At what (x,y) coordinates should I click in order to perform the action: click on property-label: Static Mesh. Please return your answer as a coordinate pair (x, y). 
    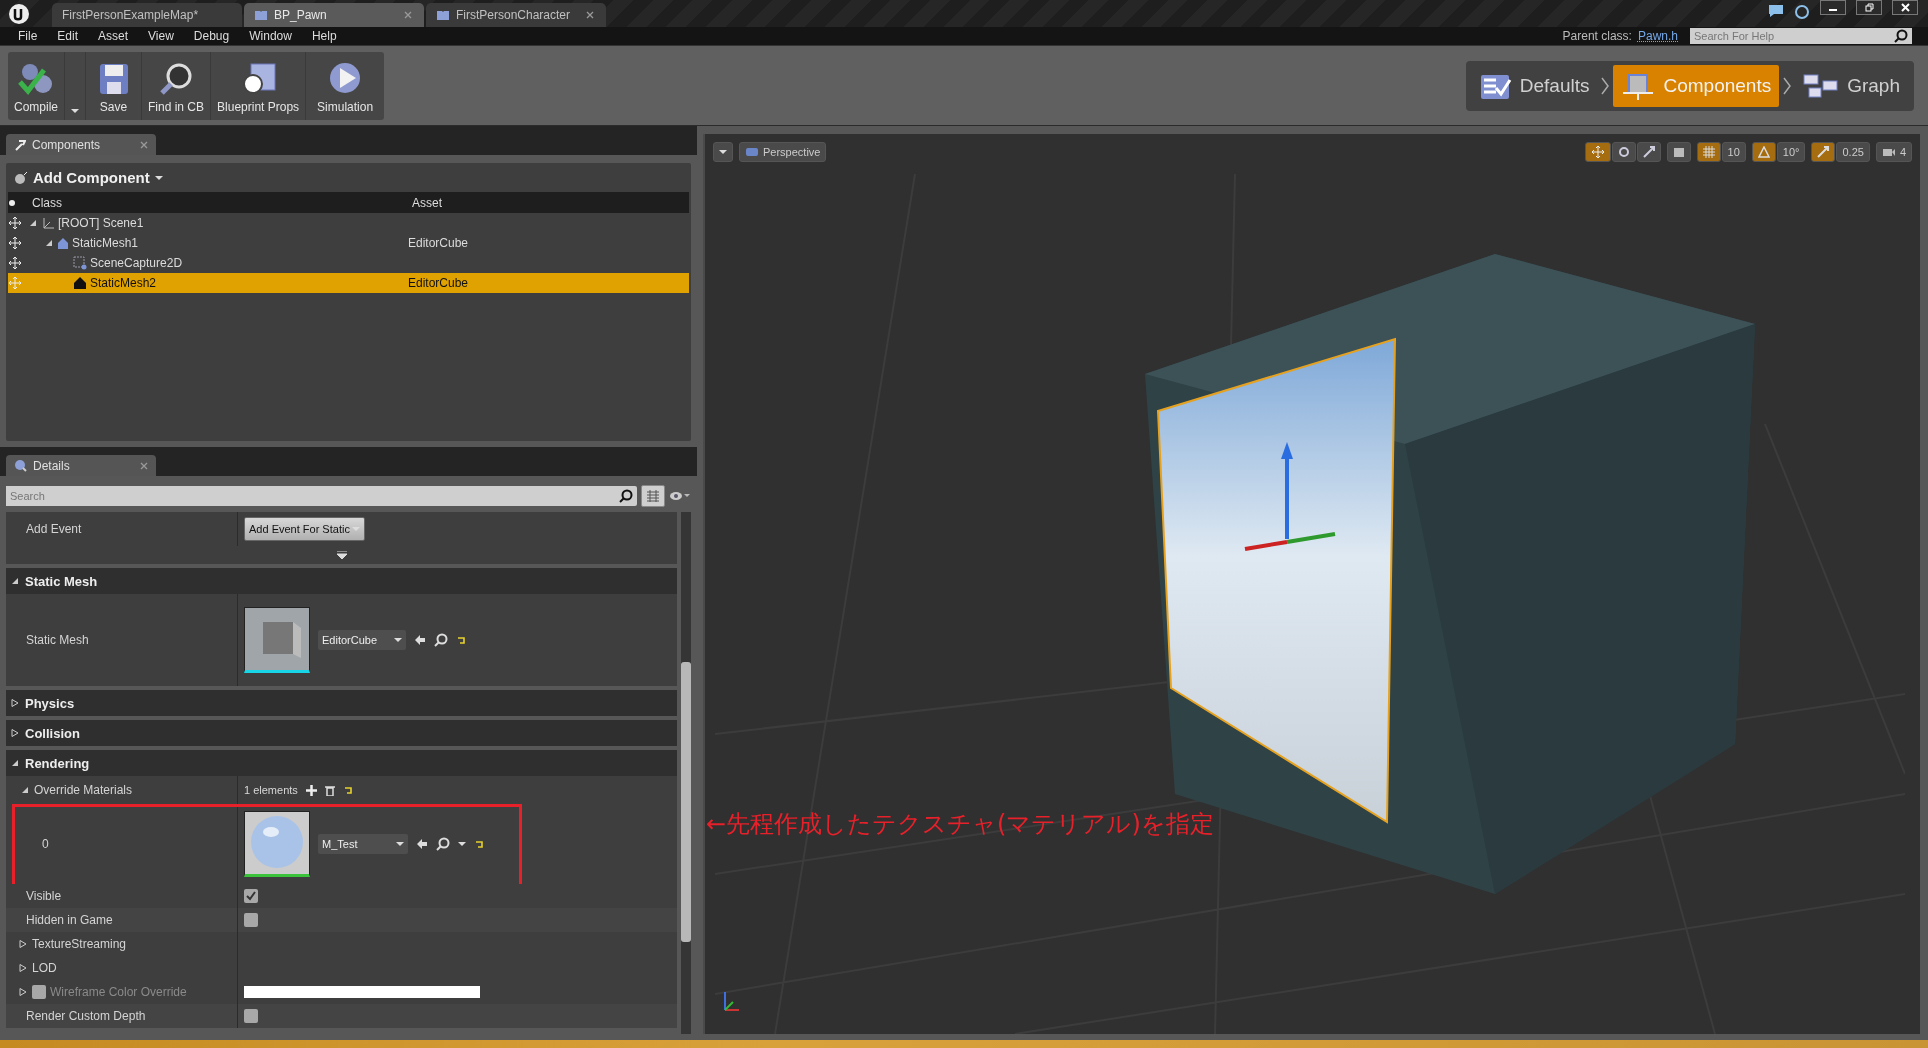
    Looking at the image, I should click on (57, 640).